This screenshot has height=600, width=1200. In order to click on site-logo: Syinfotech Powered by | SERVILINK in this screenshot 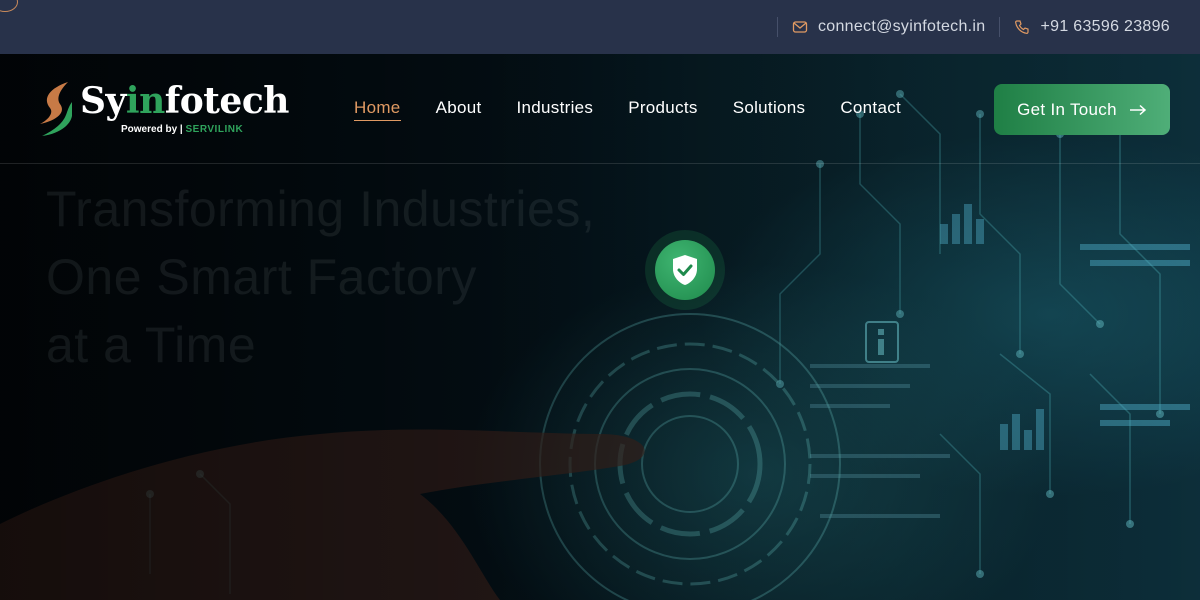, I will do `click(163, 110)`.